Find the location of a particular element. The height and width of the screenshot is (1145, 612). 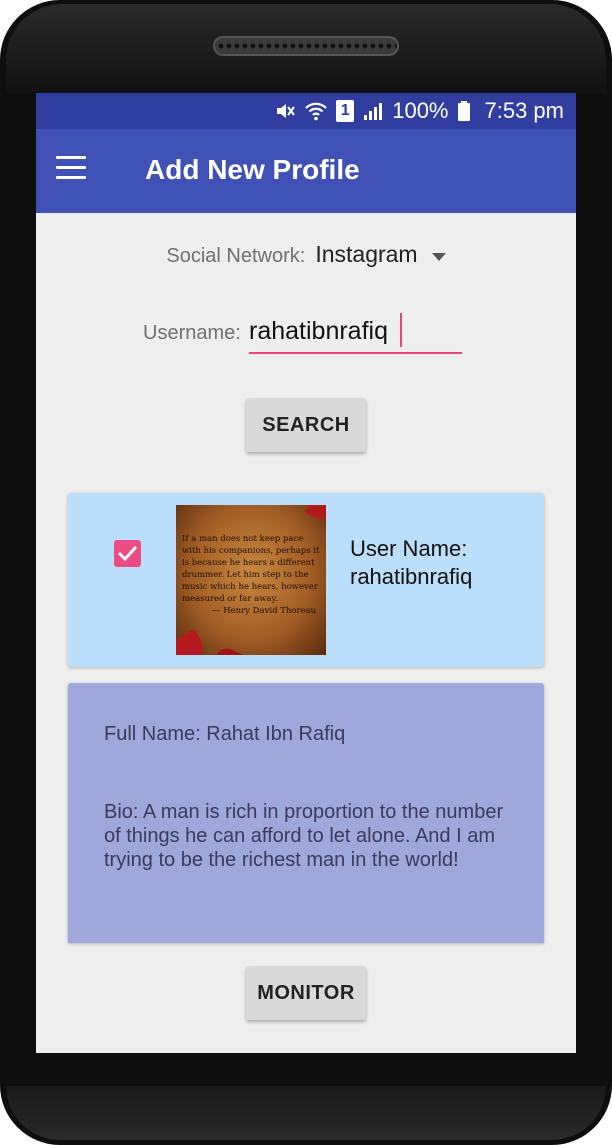

battery-percent: 100% is located at coordinates (420, 110).